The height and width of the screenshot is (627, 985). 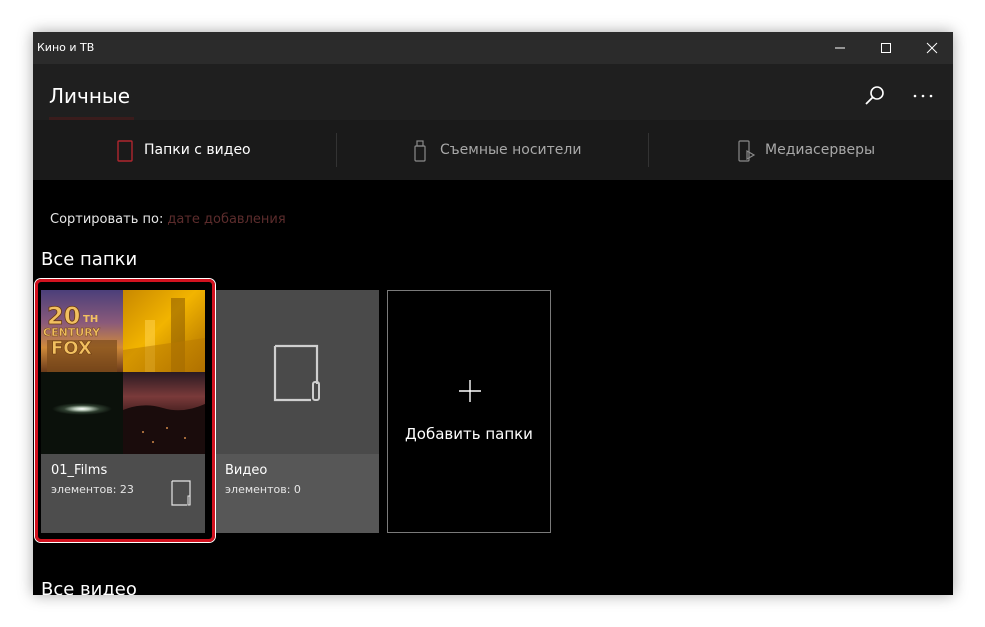 What do you see at coordinates (66, 47) in the screenshot?
I see `app-title: Кино и ТВ` at bounding box center [66, 47].